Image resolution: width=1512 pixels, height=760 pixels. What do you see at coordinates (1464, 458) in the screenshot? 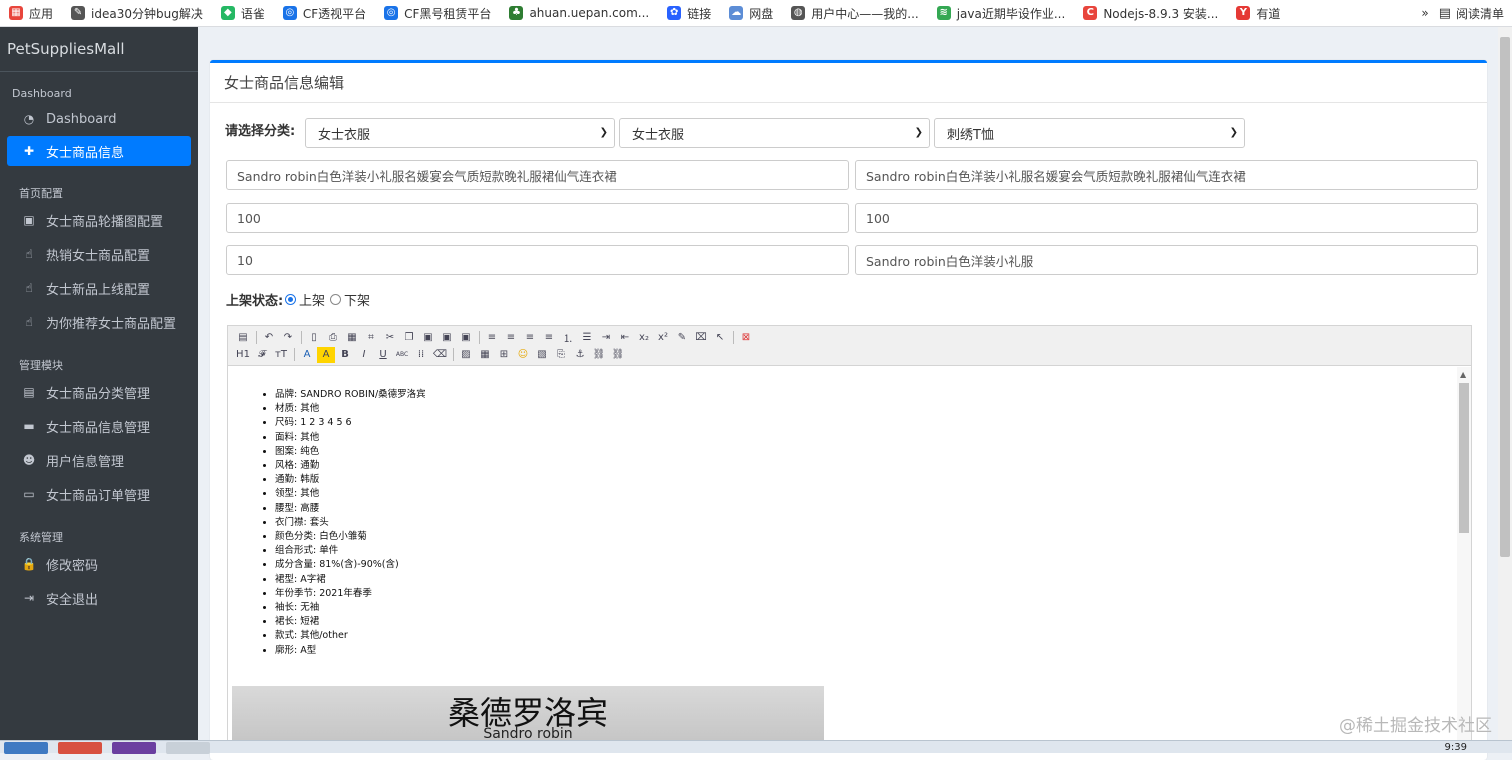
I see `editor-scroll-thumb` at bounding box center [1464, 458].